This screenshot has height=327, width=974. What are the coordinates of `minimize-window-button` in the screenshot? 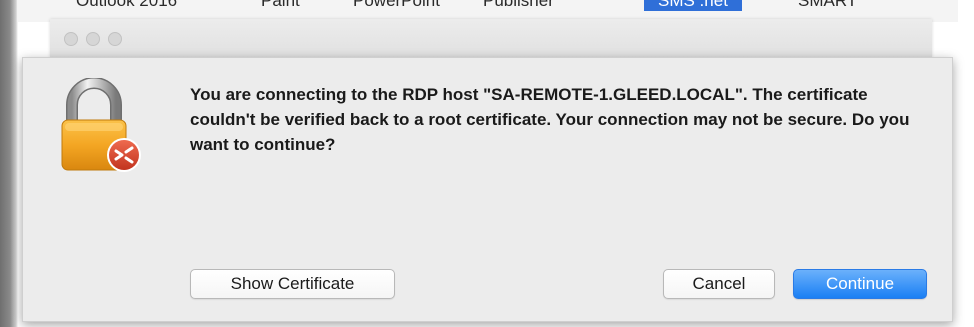 It's located at (93, 39).